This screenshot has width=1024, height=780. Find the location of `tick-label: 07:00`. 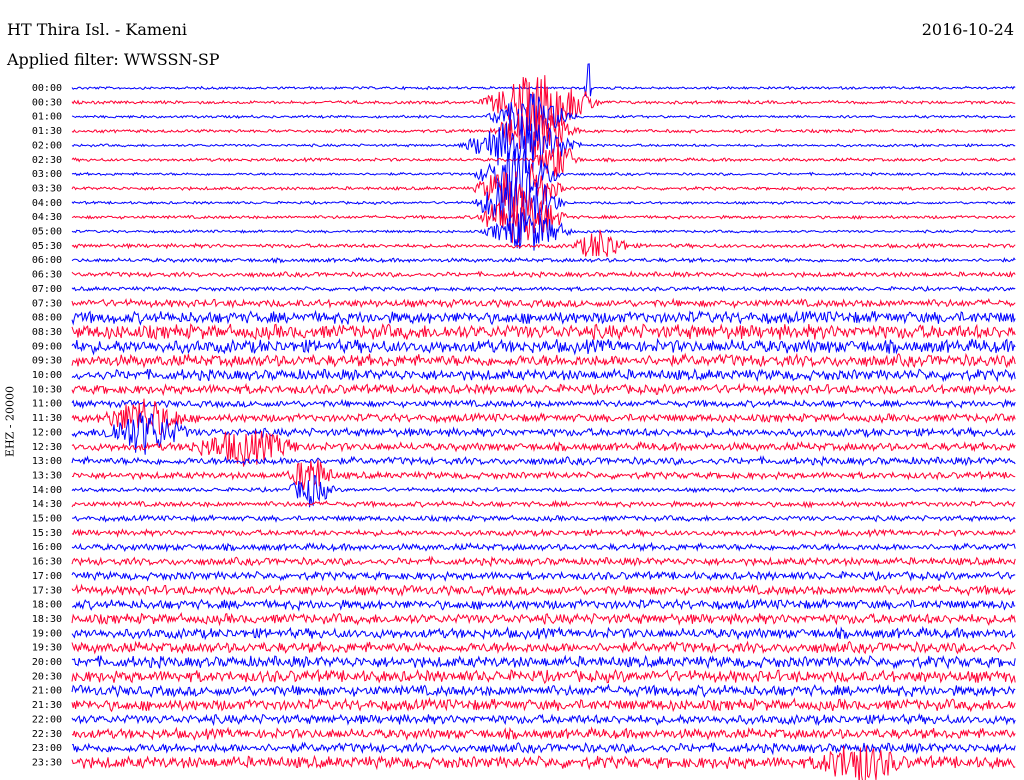

tick-label: 07:00 is located at coordinates (47, 289).